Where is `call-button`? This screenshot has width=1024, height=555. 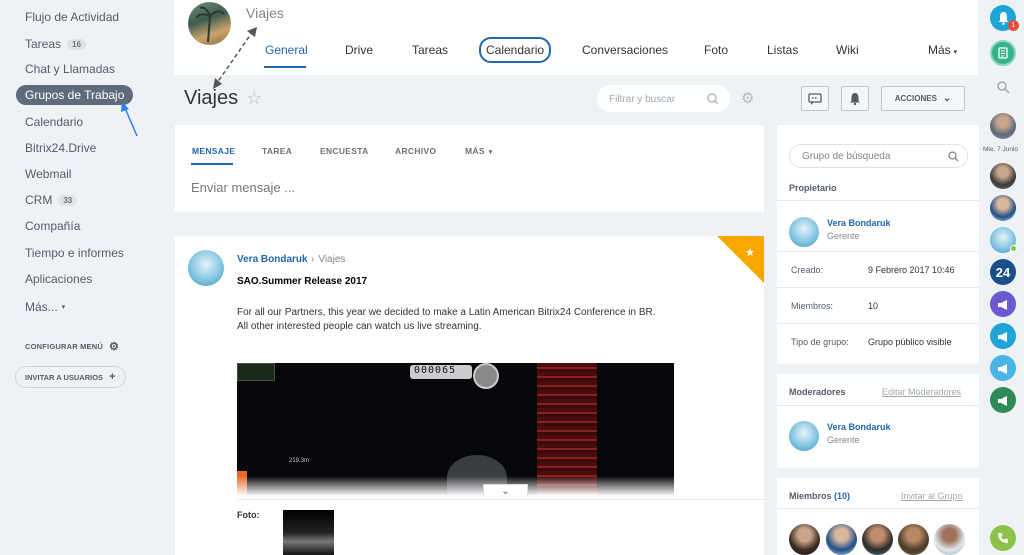
call-button is located at coordinates (1003, 538).